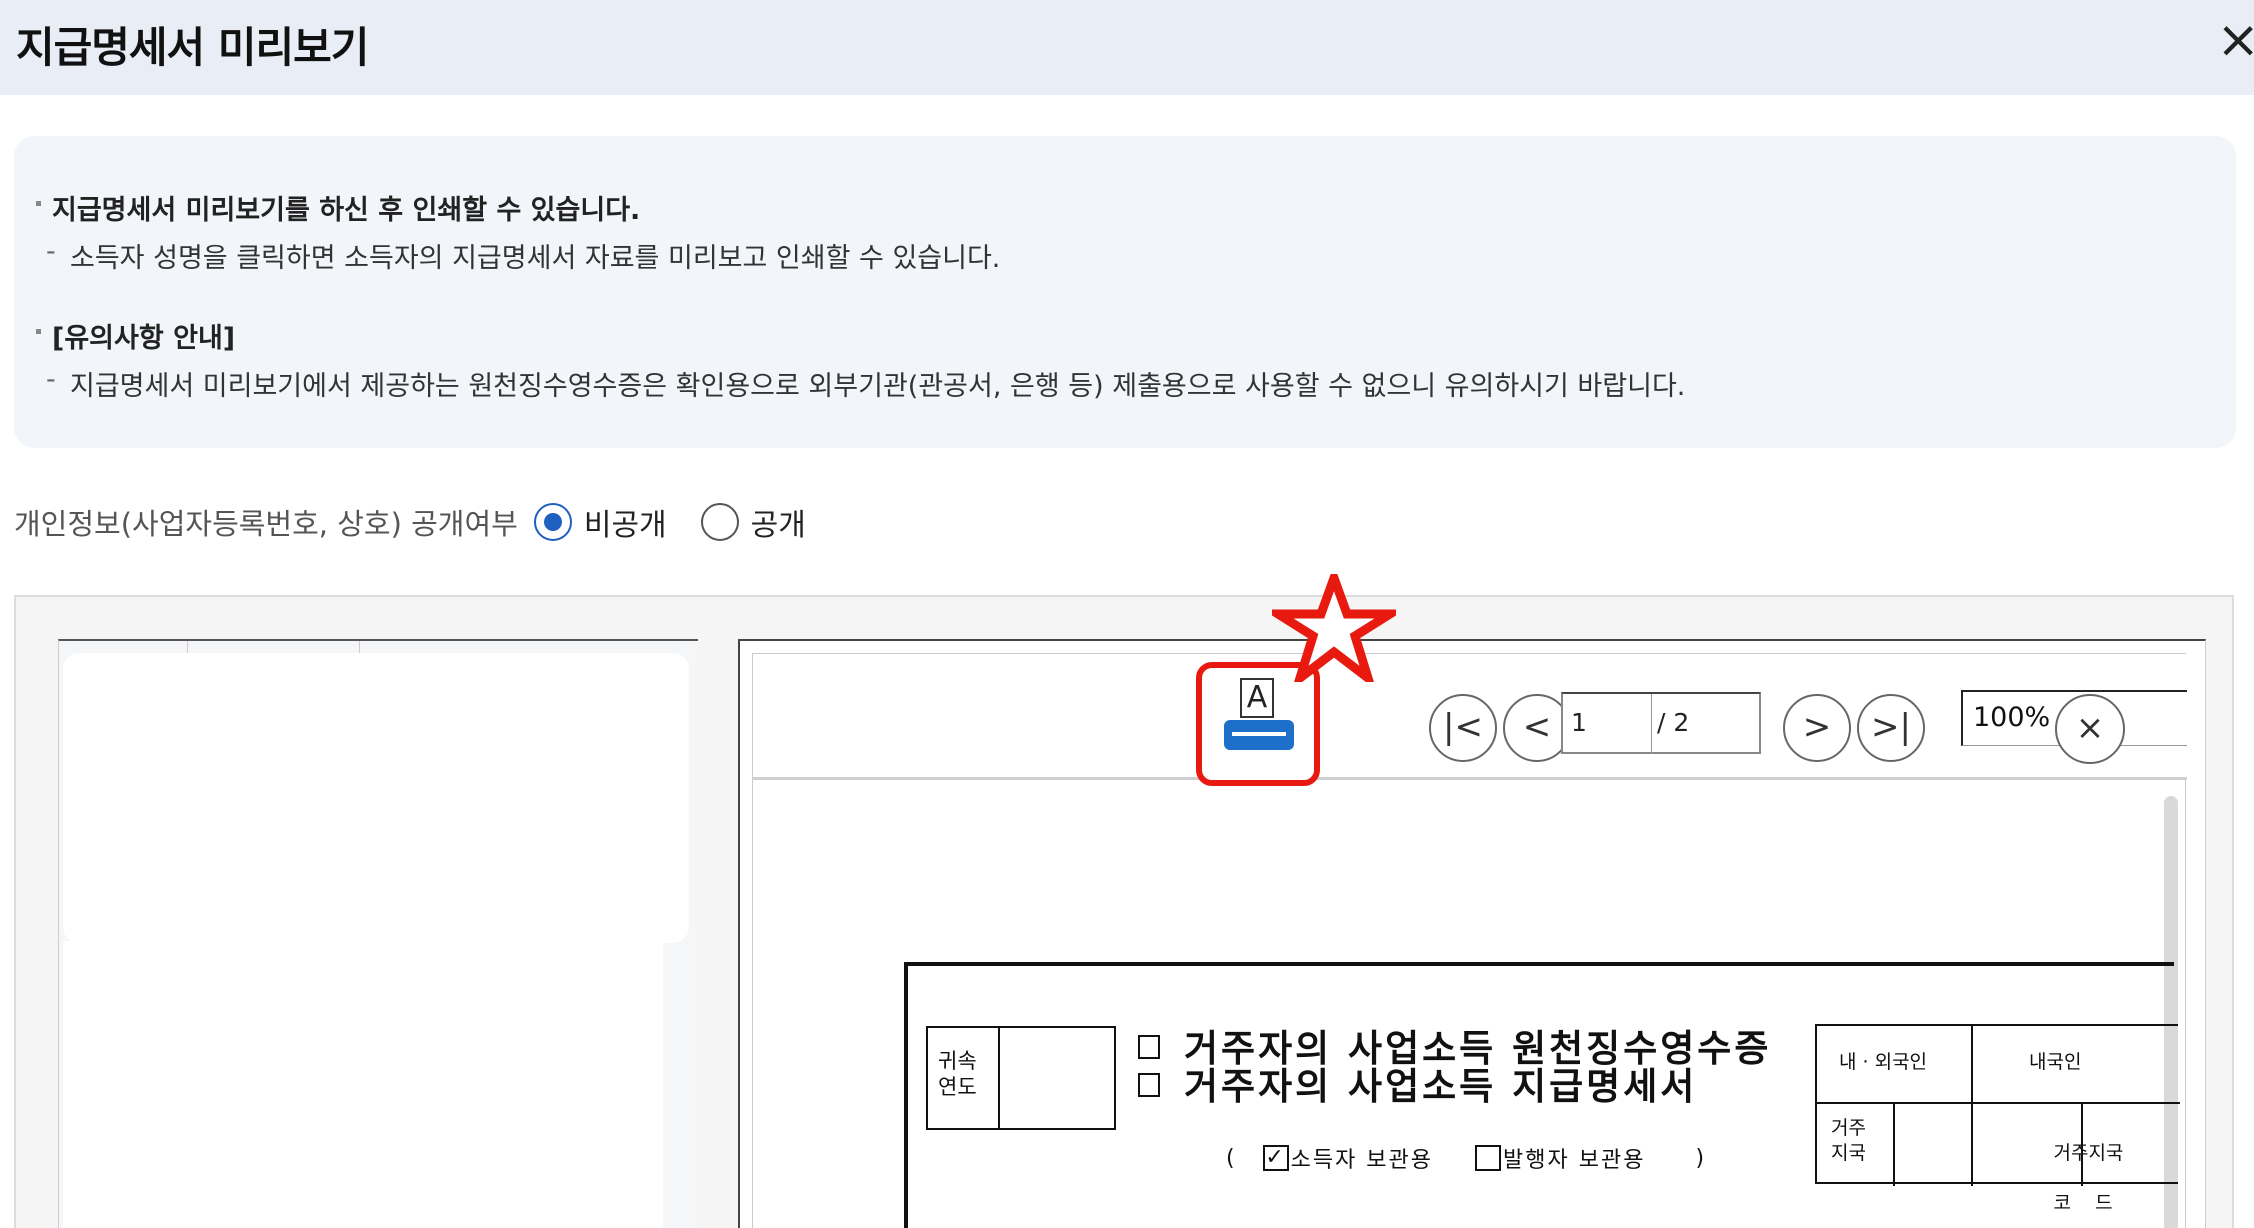  I want to click on unchecked-box-icon, so click(1488, 1158).